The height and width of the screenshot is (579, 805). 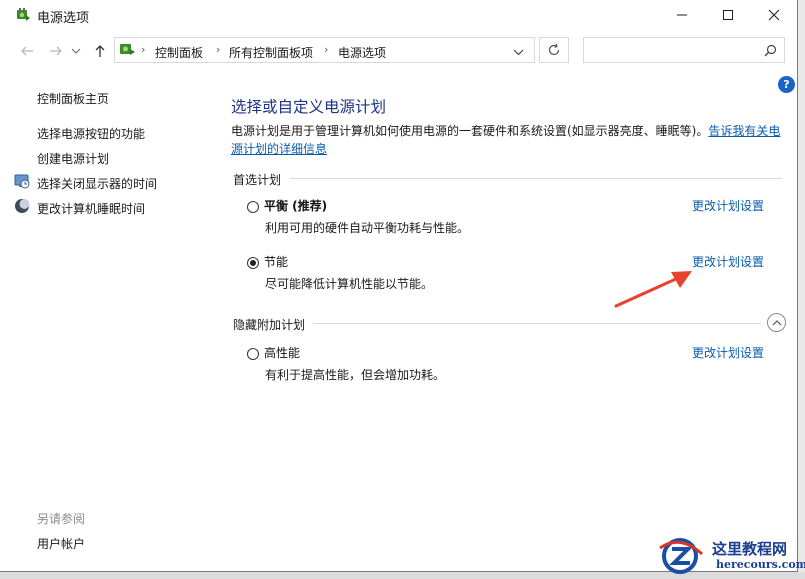 What do you see at coordinates (786, 84) in the screenshot?
I see `help-button: ?` at bounding box center [786, 84].